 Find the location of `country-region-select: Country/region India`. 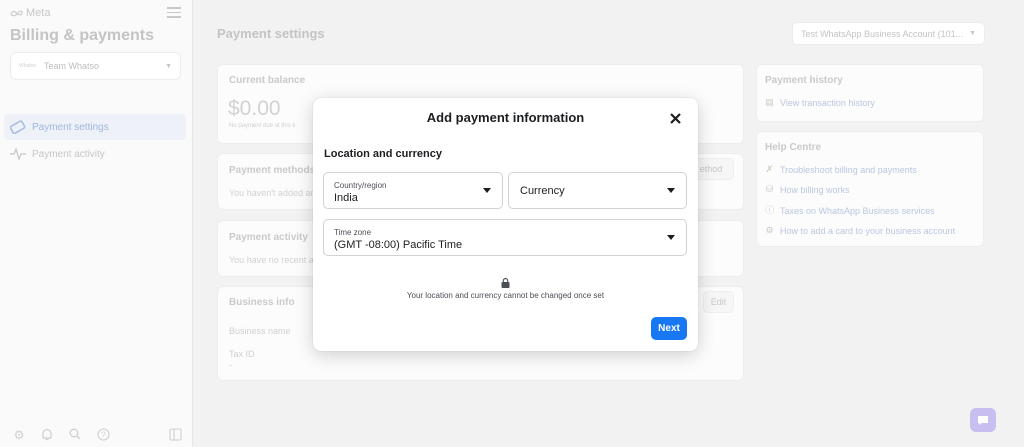

country-region-select: Country/region India is located at coordinates (413, 190).